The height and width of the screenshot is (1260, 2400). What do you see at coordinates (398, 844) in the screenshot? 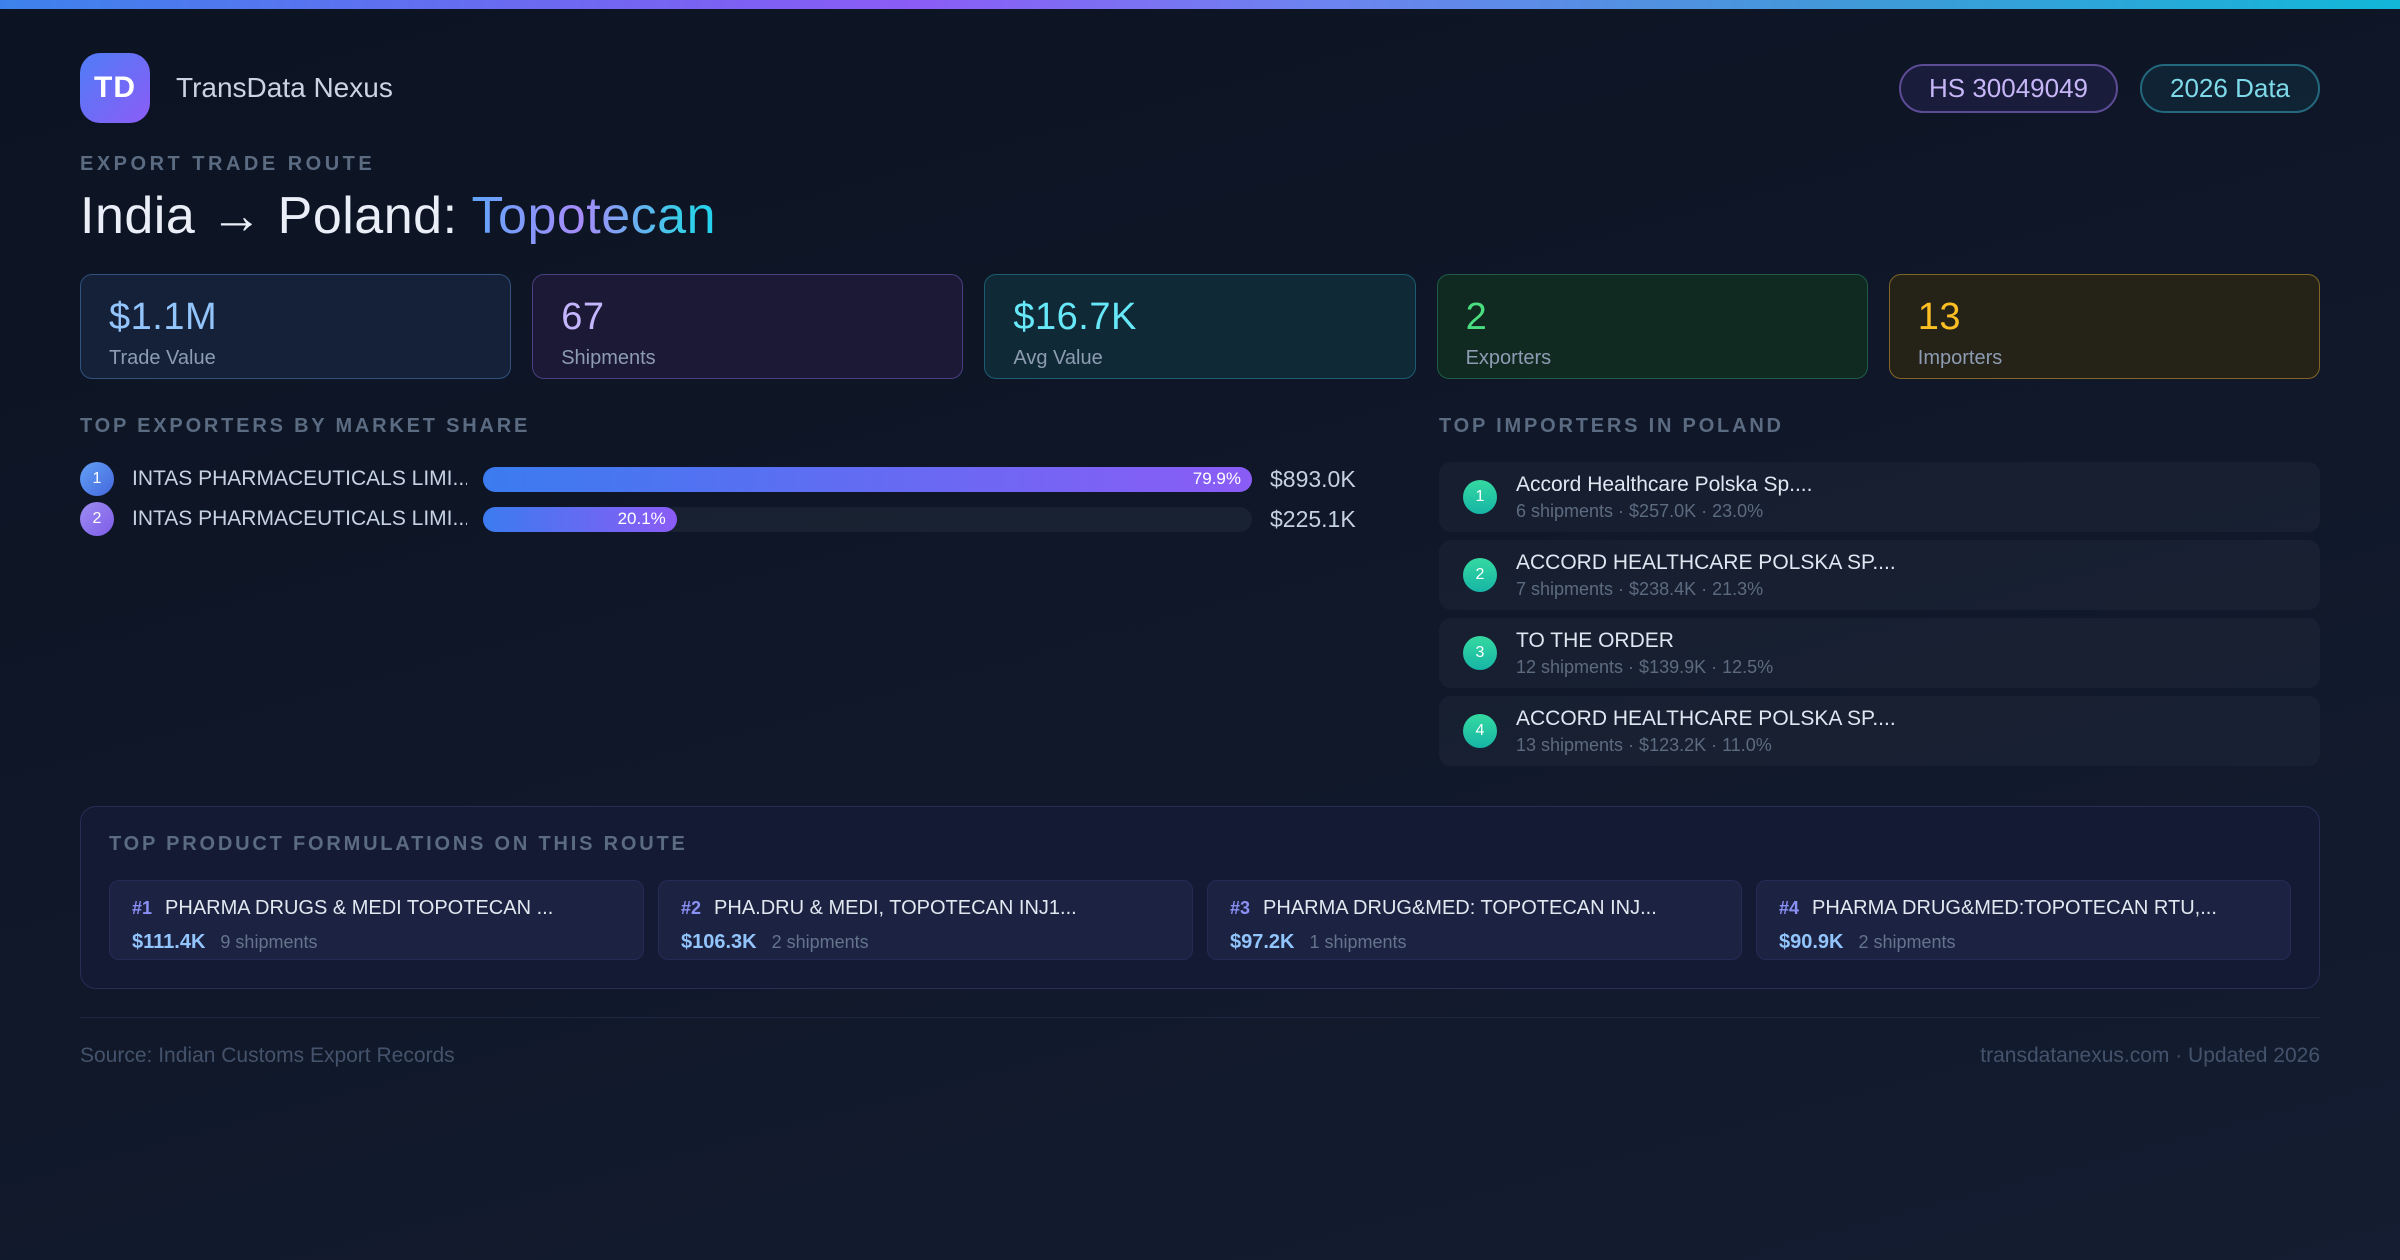
I see `products-heading: TOP PRODUCT FORMULATIONS ON THIS ROUTE` at bounding box center [398, 844].